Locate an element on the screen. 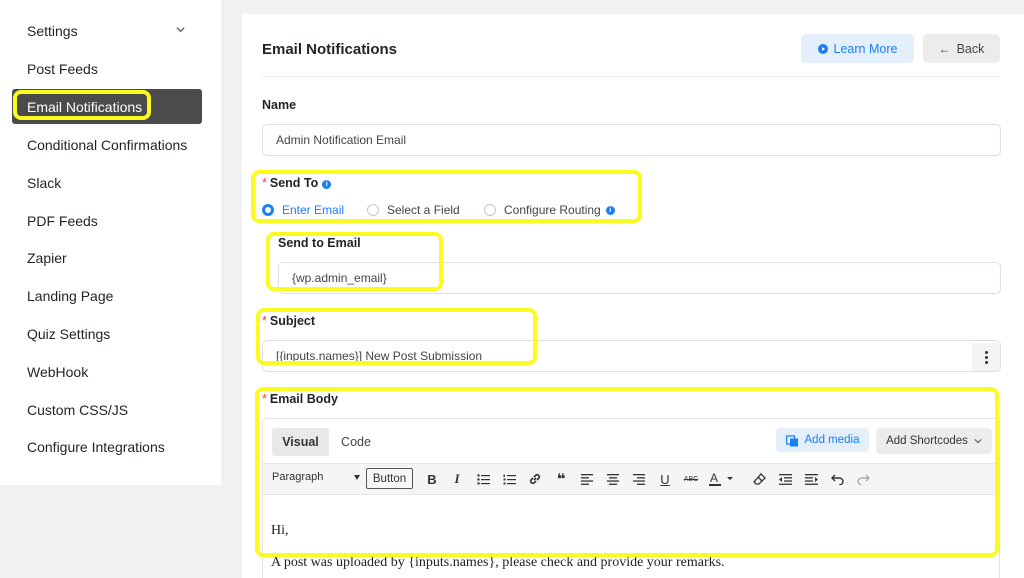  name-label: Name is located at coordinates (279, 105).